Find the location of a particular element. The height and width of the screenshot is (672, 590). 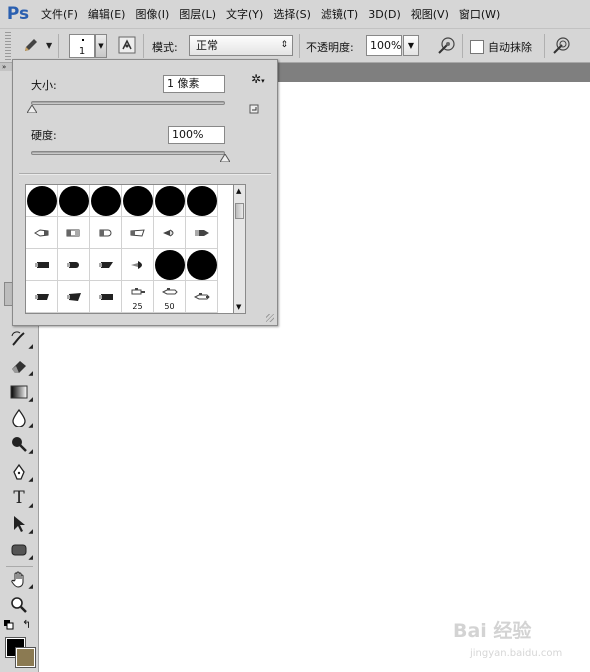

hardness-slider-thumb is located at coordinates (225, 158).